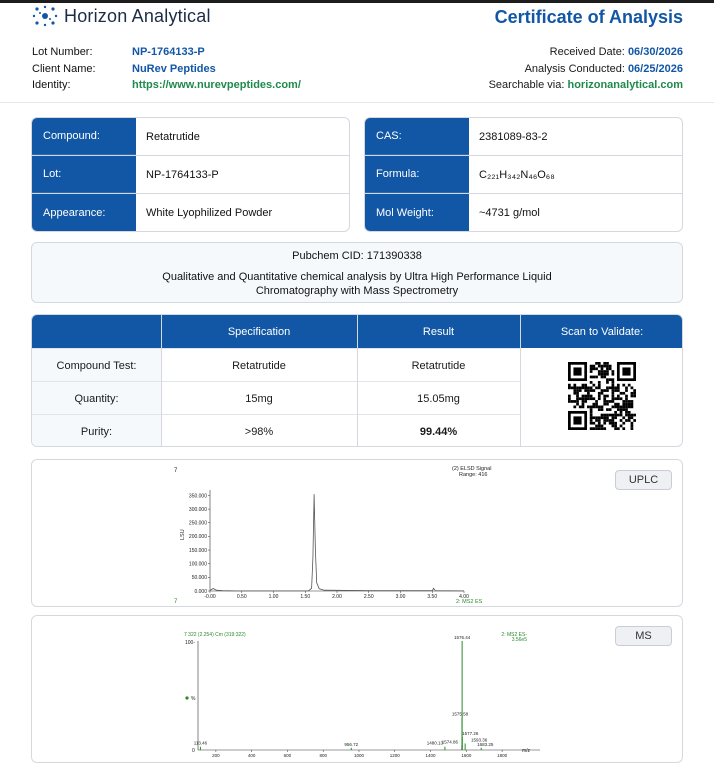  I want to click on result-cell: Retatrutide, so click(438, 365).